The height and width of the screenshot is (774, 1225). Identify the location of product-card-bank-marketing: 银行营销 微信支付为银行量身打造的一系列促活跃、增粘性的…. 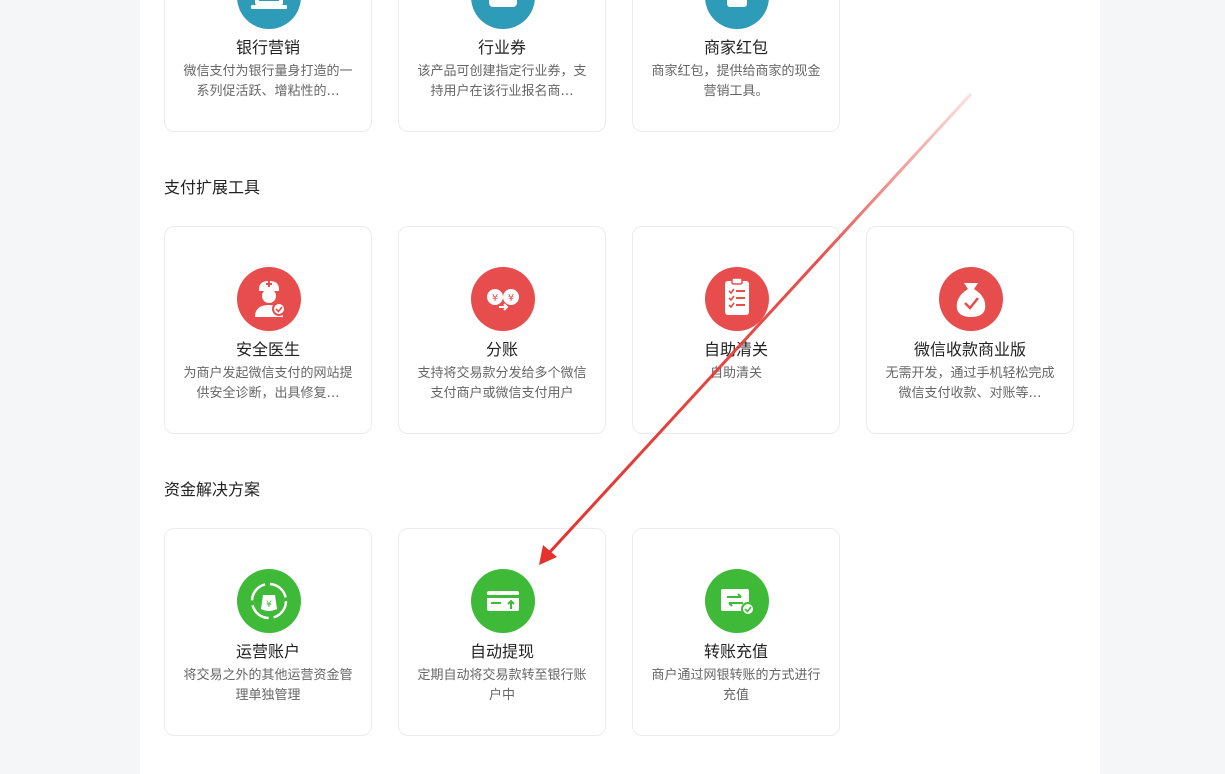
(268, 66).